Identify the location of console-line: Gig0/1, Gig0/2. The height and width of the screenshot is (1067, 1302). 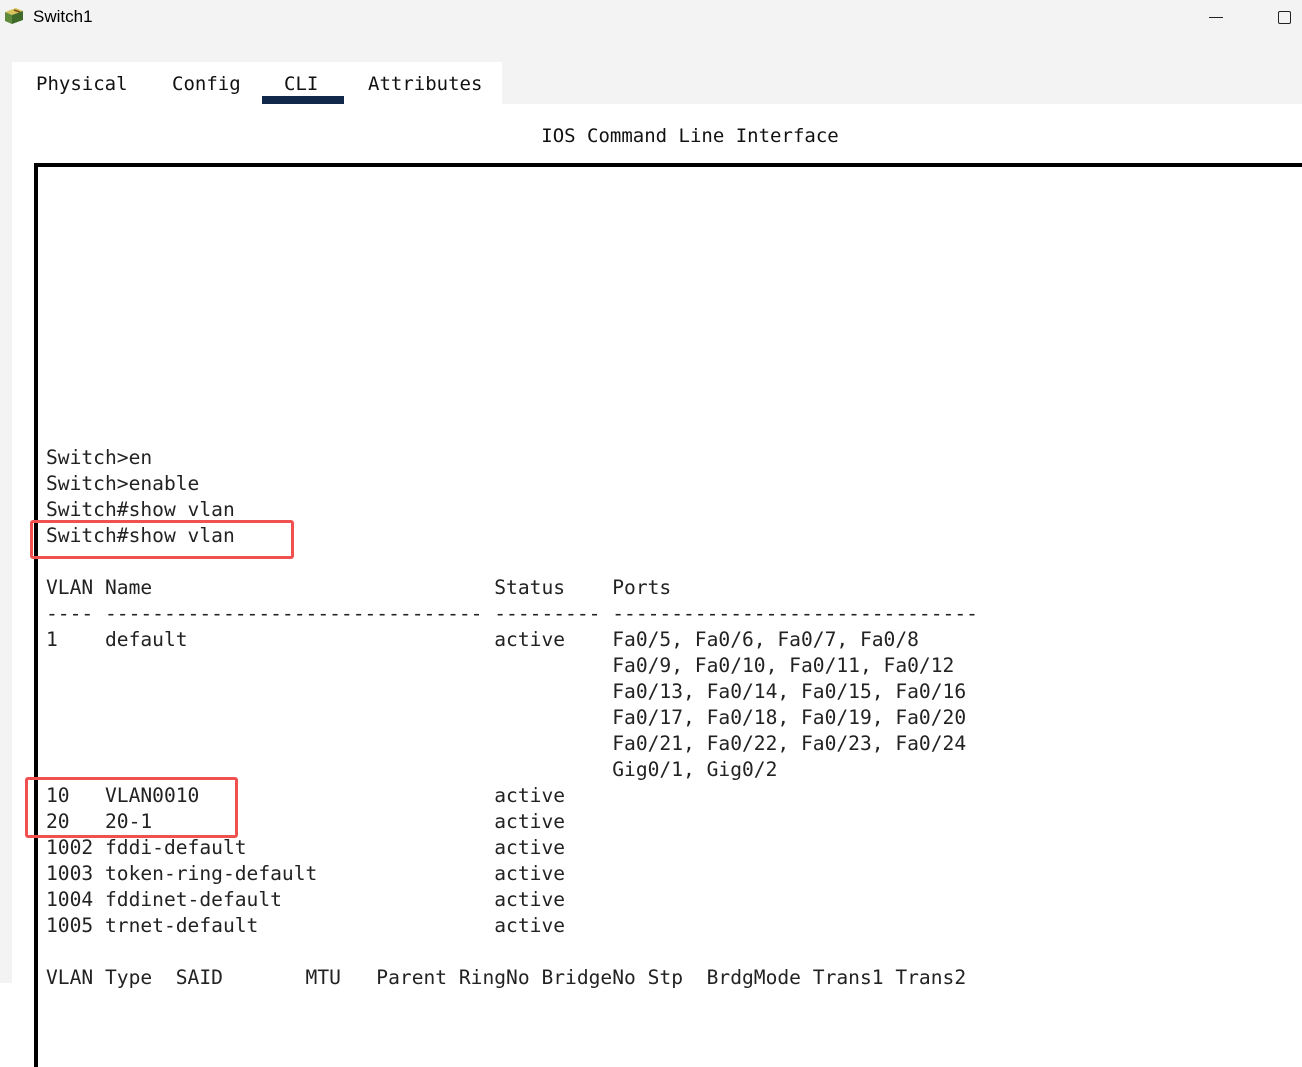
(412, 769).